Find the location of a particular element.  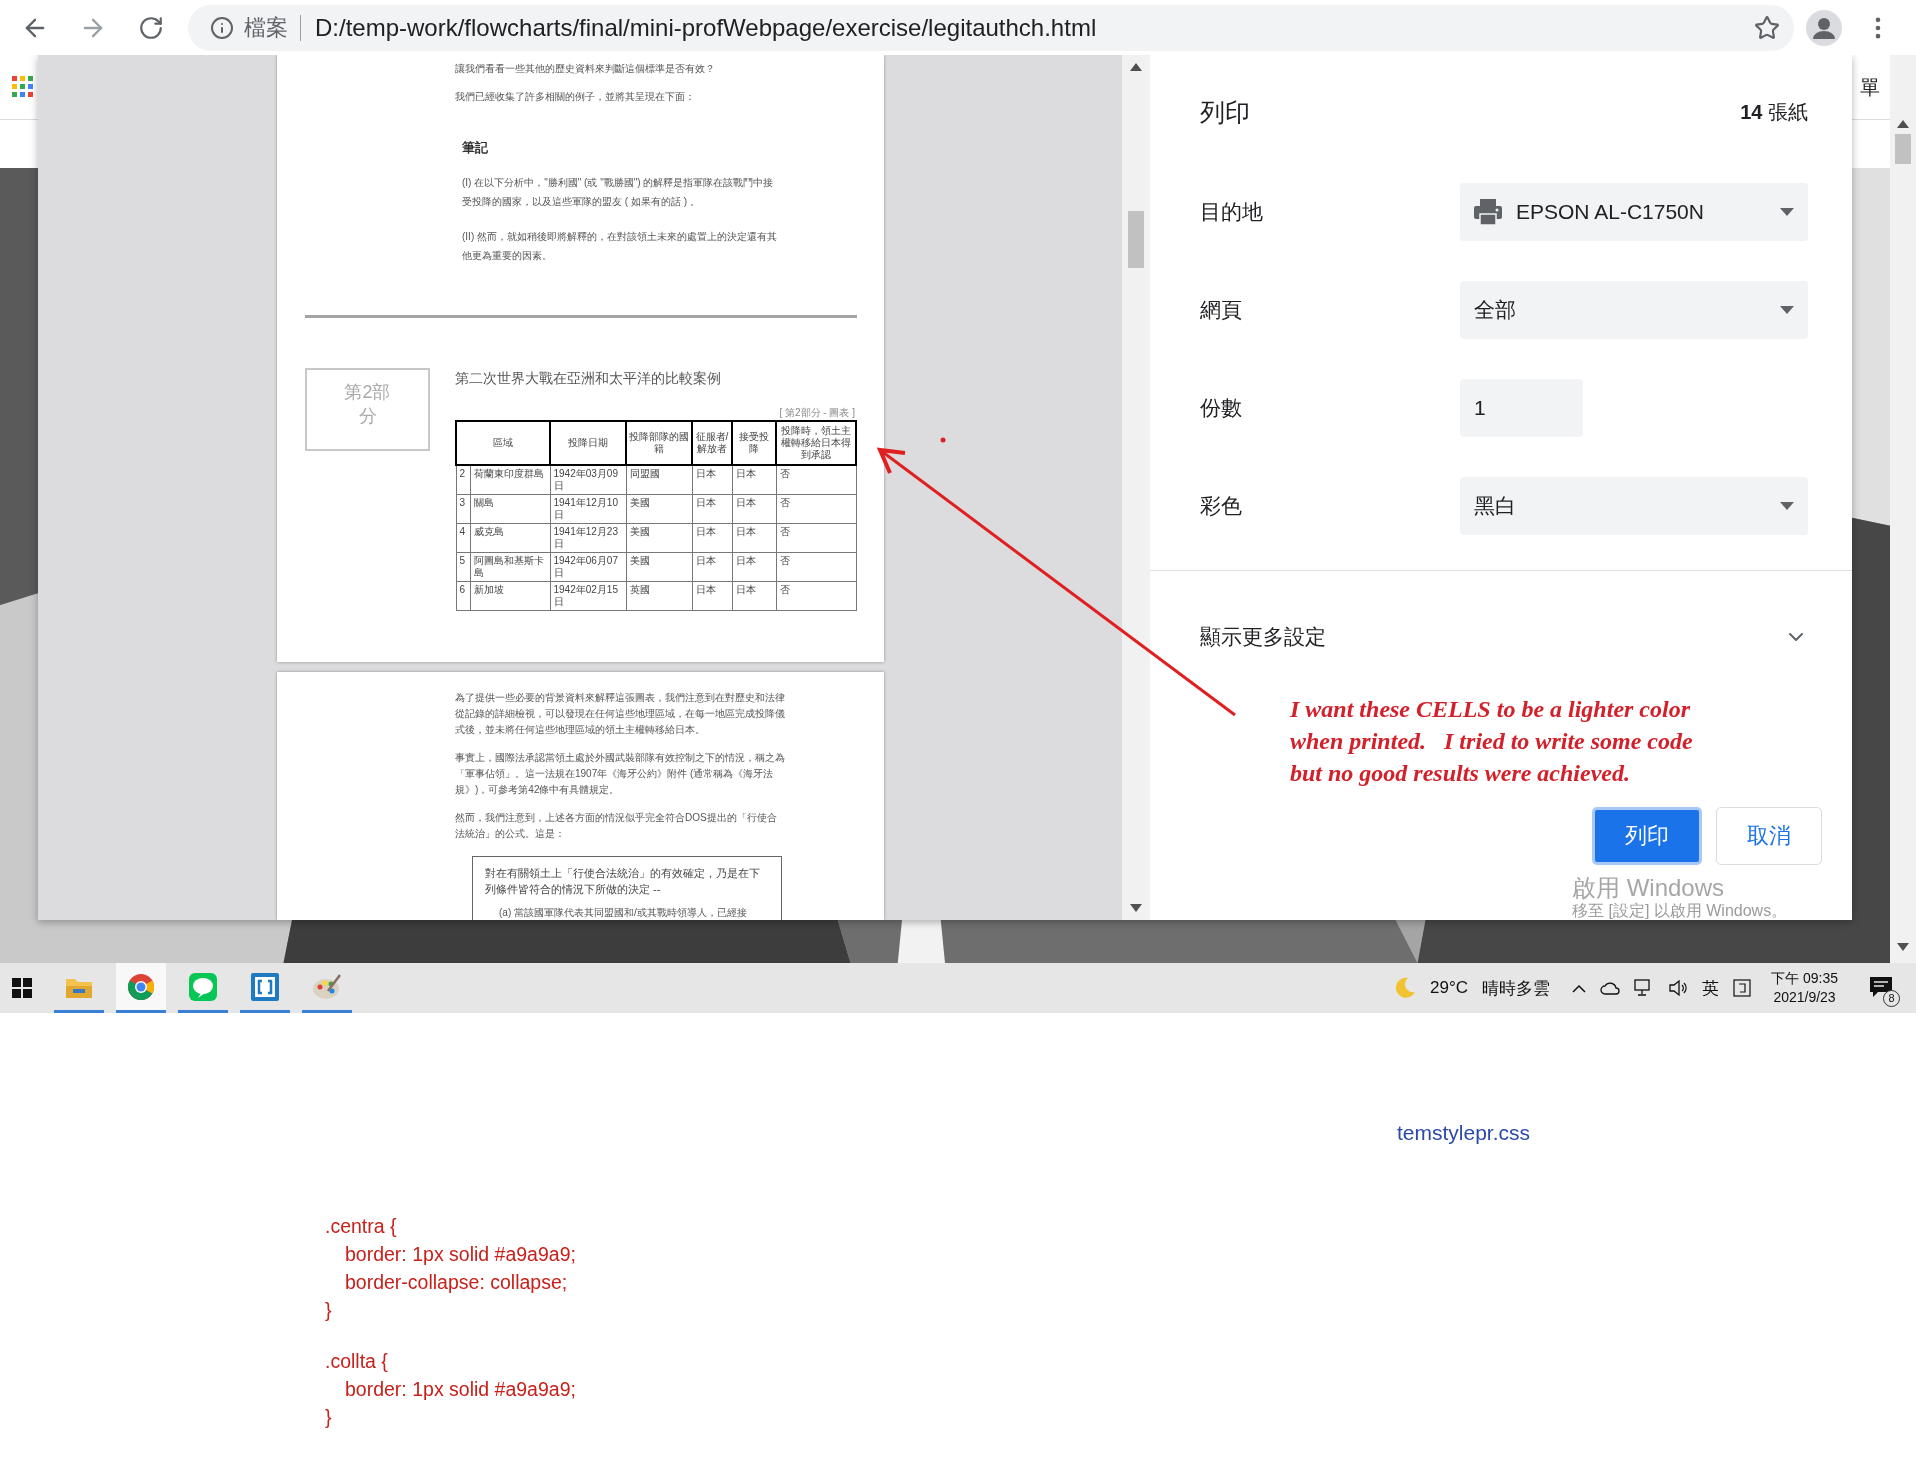

paragraph: 事實上，國際法承認當領土處於外國武裝部隊有效控制之下的情況，稱之為「軍事佔領」。這一法規在1907年《海牙公約》附件 (通常稱為《海牙法規》)，可參考第42條中有具體規定。 is located at coordinates (620, 774).